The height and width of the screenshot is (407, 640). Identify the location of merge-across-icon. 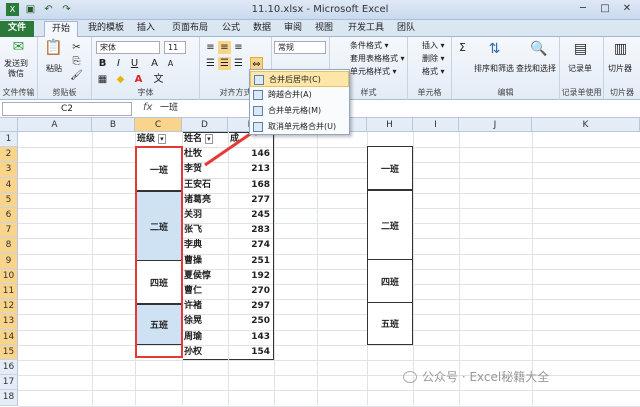
(258, 95).